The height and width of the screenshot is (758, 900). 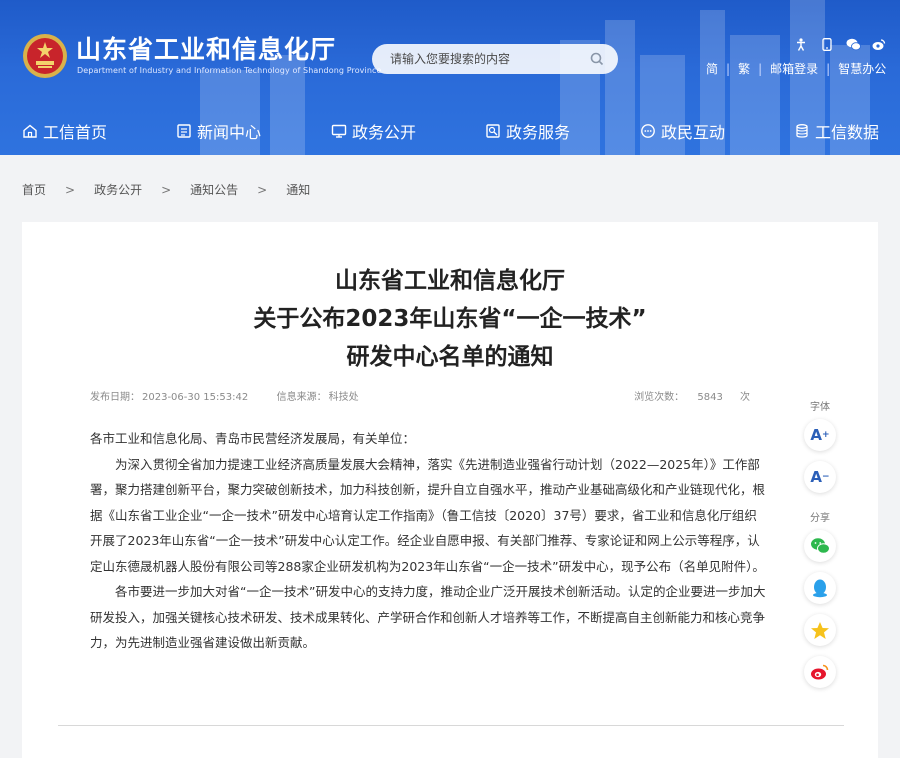 I want to click on breadcrumb: 首页 > 政务公开 > 通知公告 > 通知, so click(x=166, y=189).